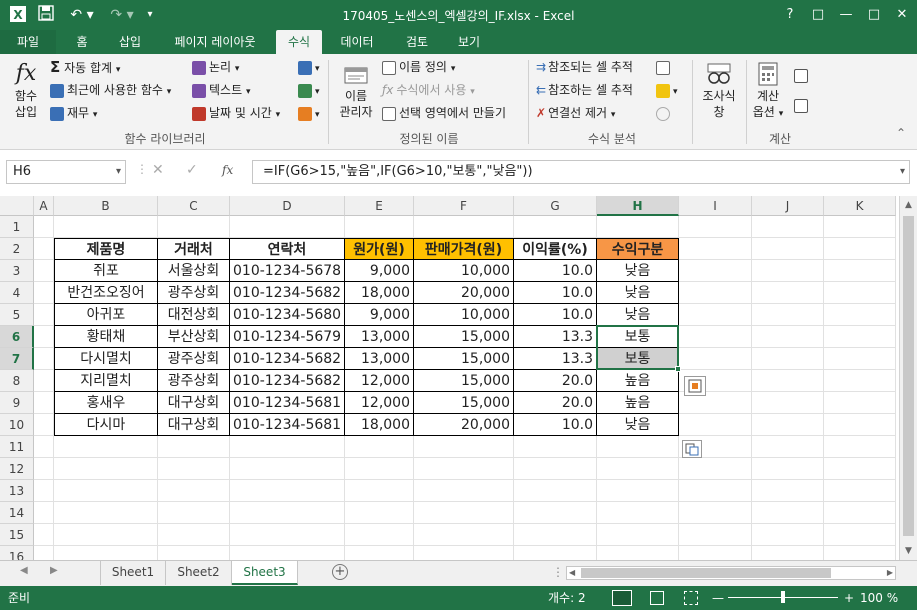 Image resolution: width=917 pixels, height=610 pixels. What do you see at coordinates (731, 573) in the screenshot?
I see `horizontal-scrollbar: ◀ ▶` at bounding box center [731, 573].